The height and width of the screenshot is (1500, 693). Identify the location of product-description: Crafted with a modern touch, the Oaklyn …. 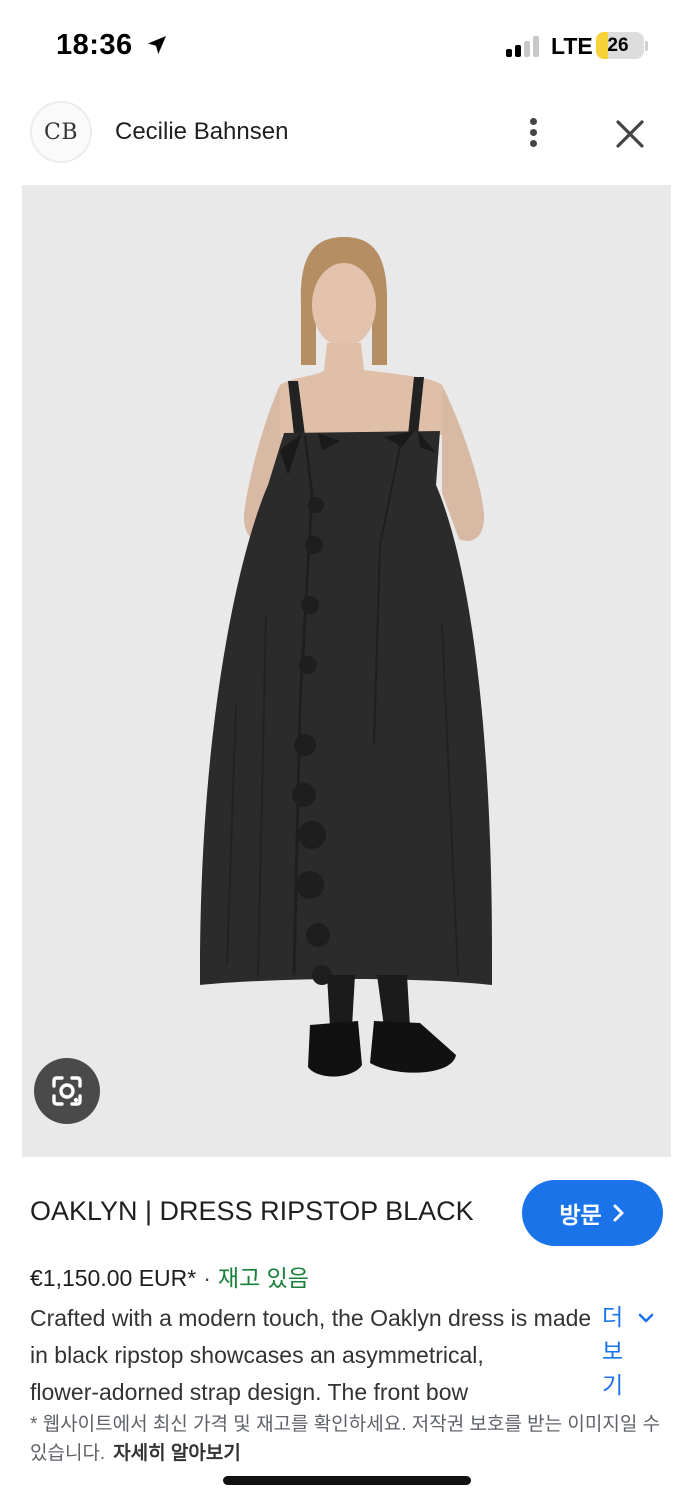
(312, 1355).